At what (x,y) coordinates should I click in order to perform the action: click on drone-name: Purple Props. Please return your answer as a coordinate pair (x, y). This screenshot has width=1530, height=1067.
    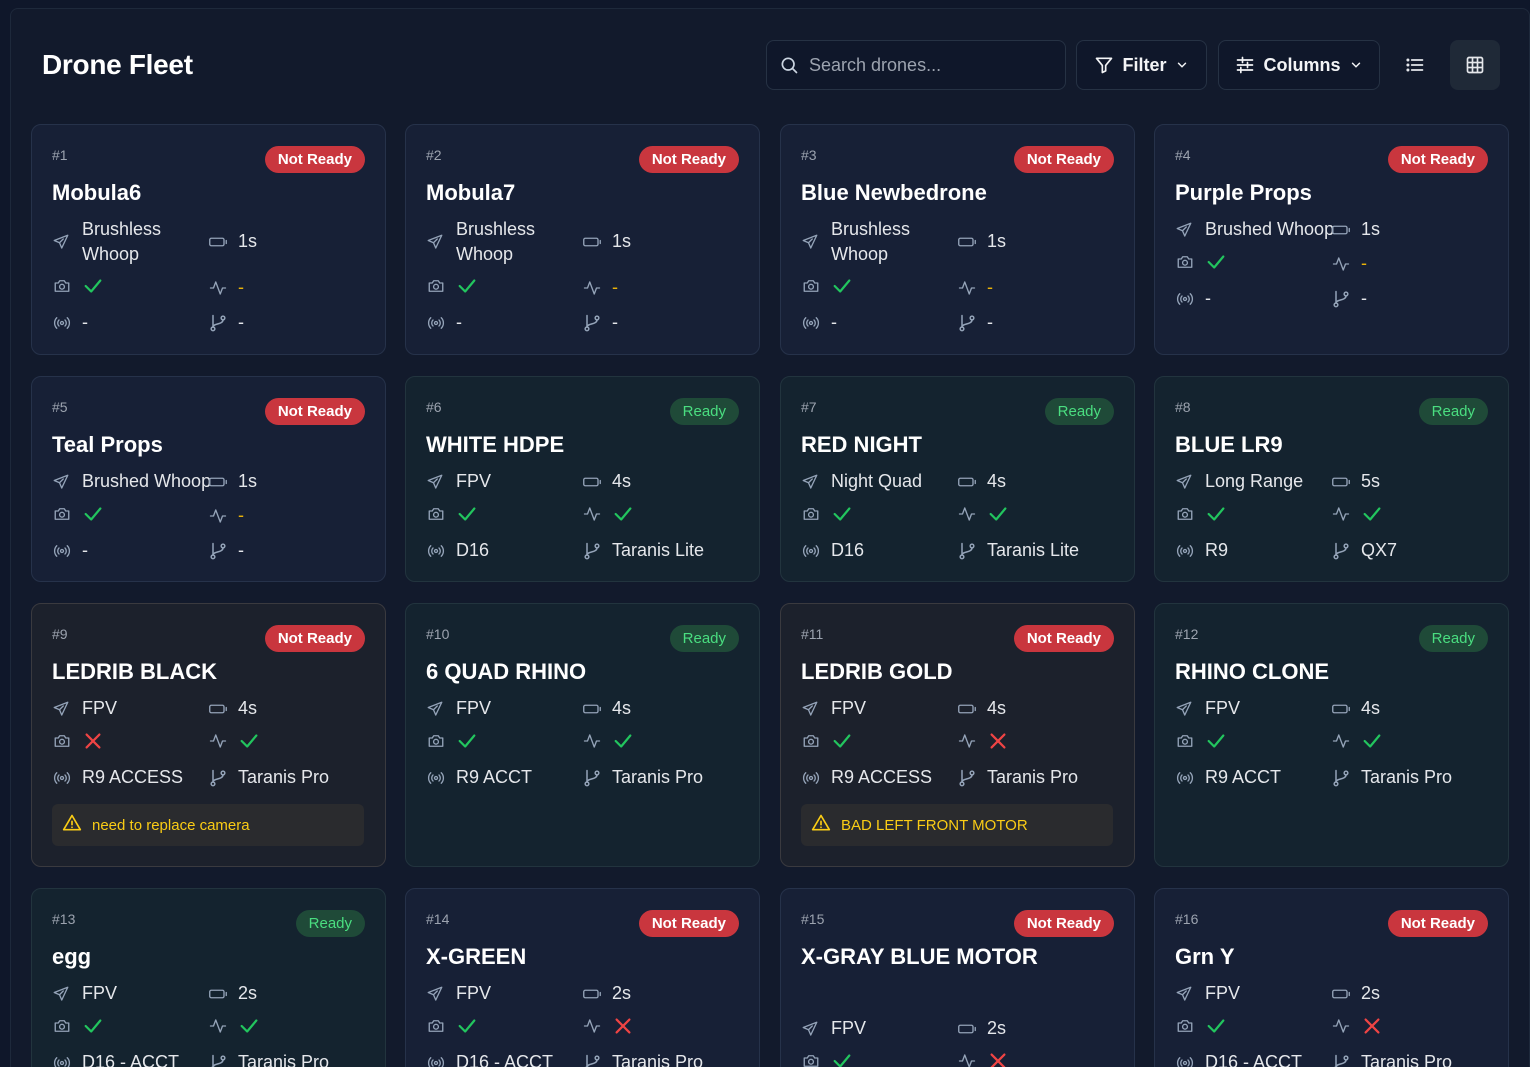
    Looking at the image, I should click on (1243, 192).